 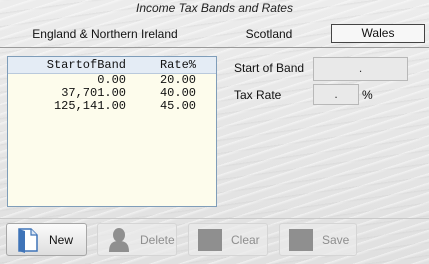 I want to click on bands-list-header: StartofBand Rate%, so click(x=112, y=65).